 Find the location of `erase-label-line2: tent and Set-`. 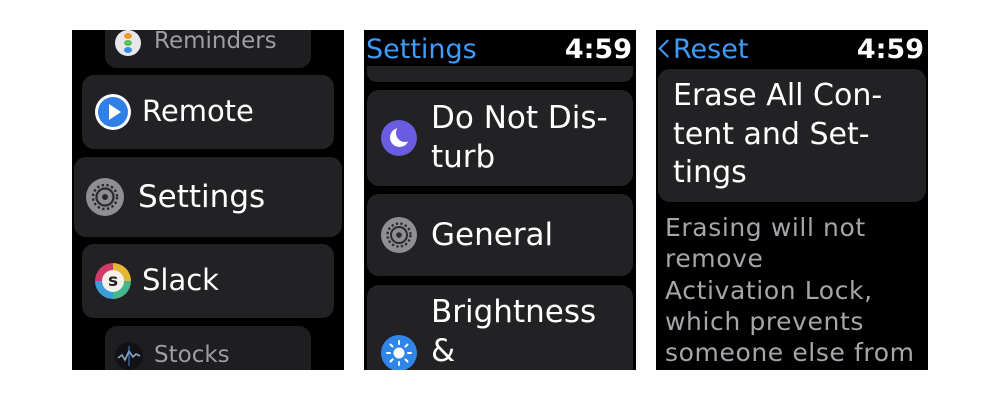

erase-label-line2: tent and Set- is located at coordinates (771, 134).